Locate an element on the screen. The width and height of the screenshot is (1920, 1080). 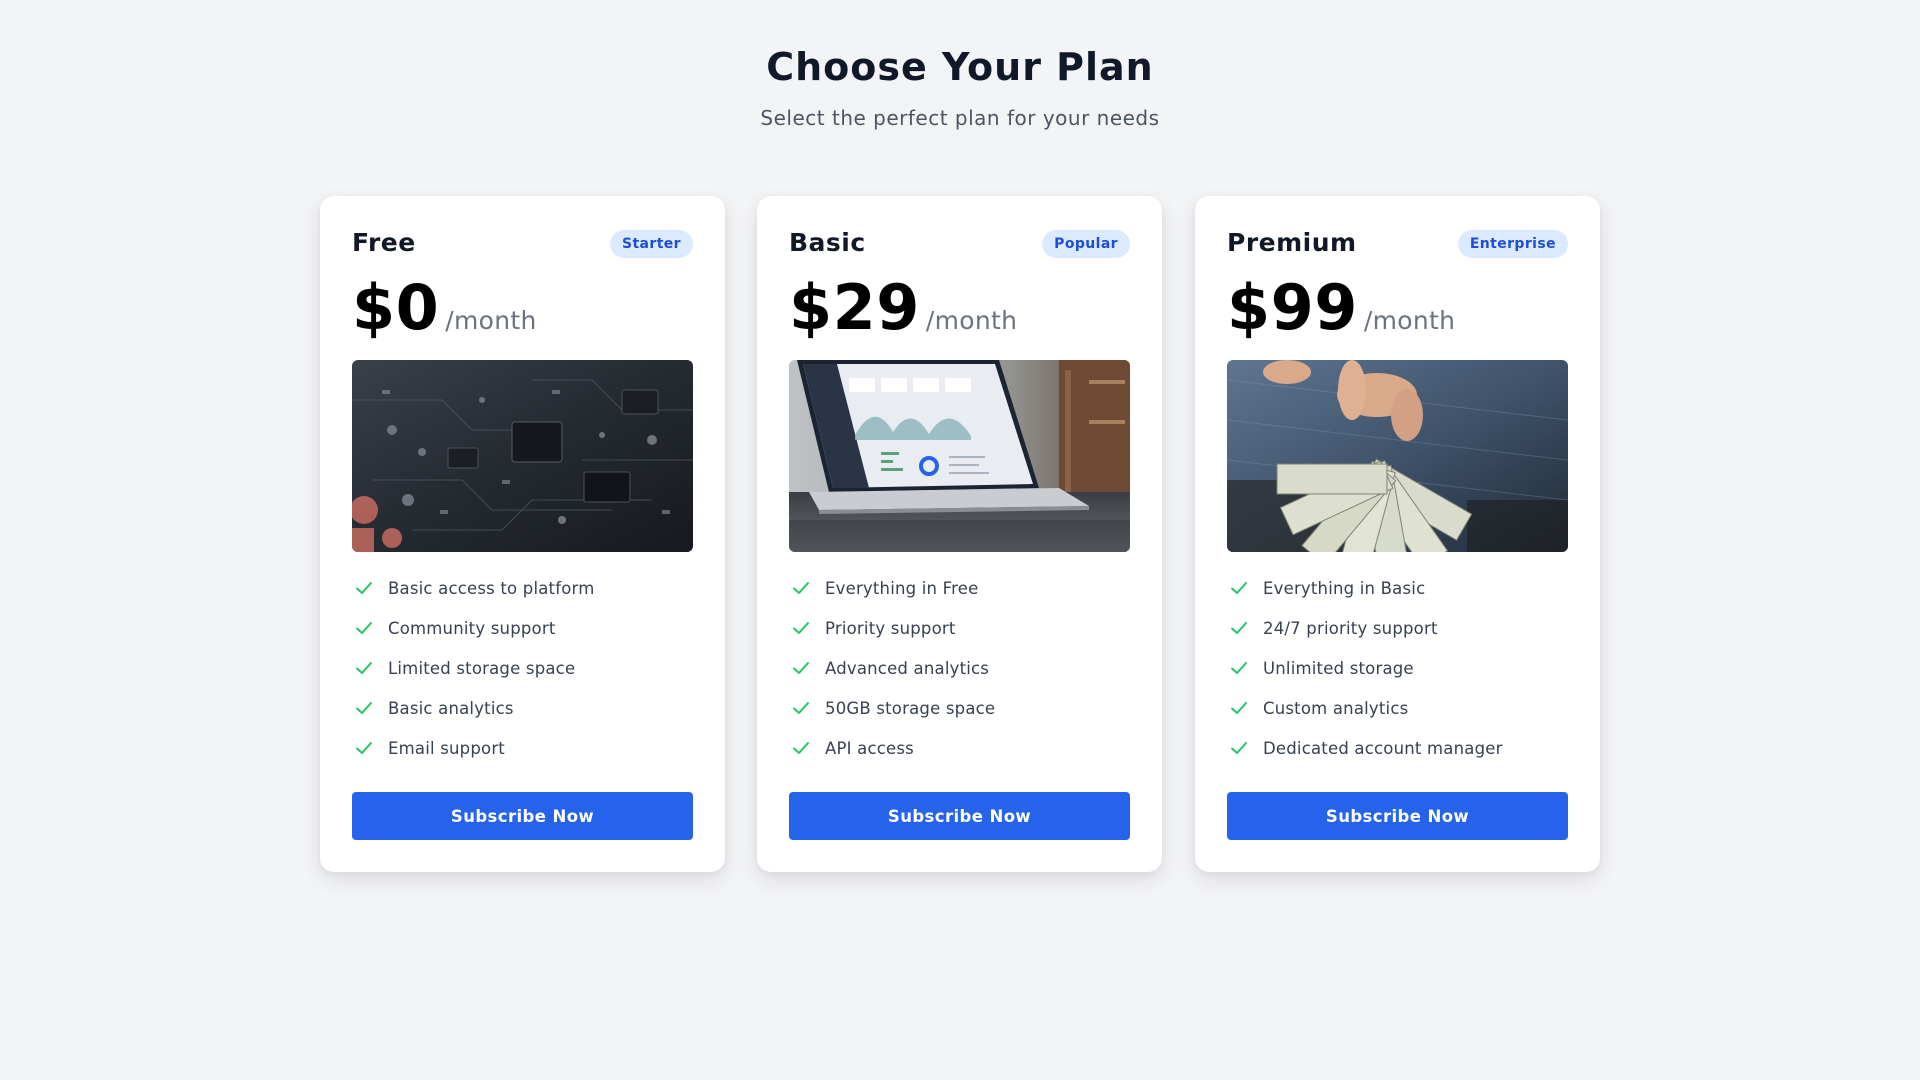
plan-badge: Enterprise is located at coordinates (1512, 244).